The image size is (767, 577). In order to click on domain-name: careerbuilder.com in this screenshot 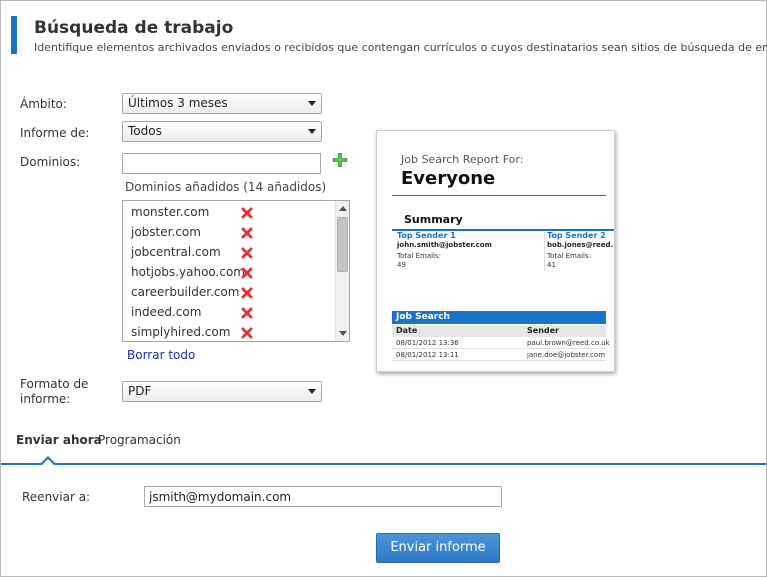, I will do `click(185, 292)`.